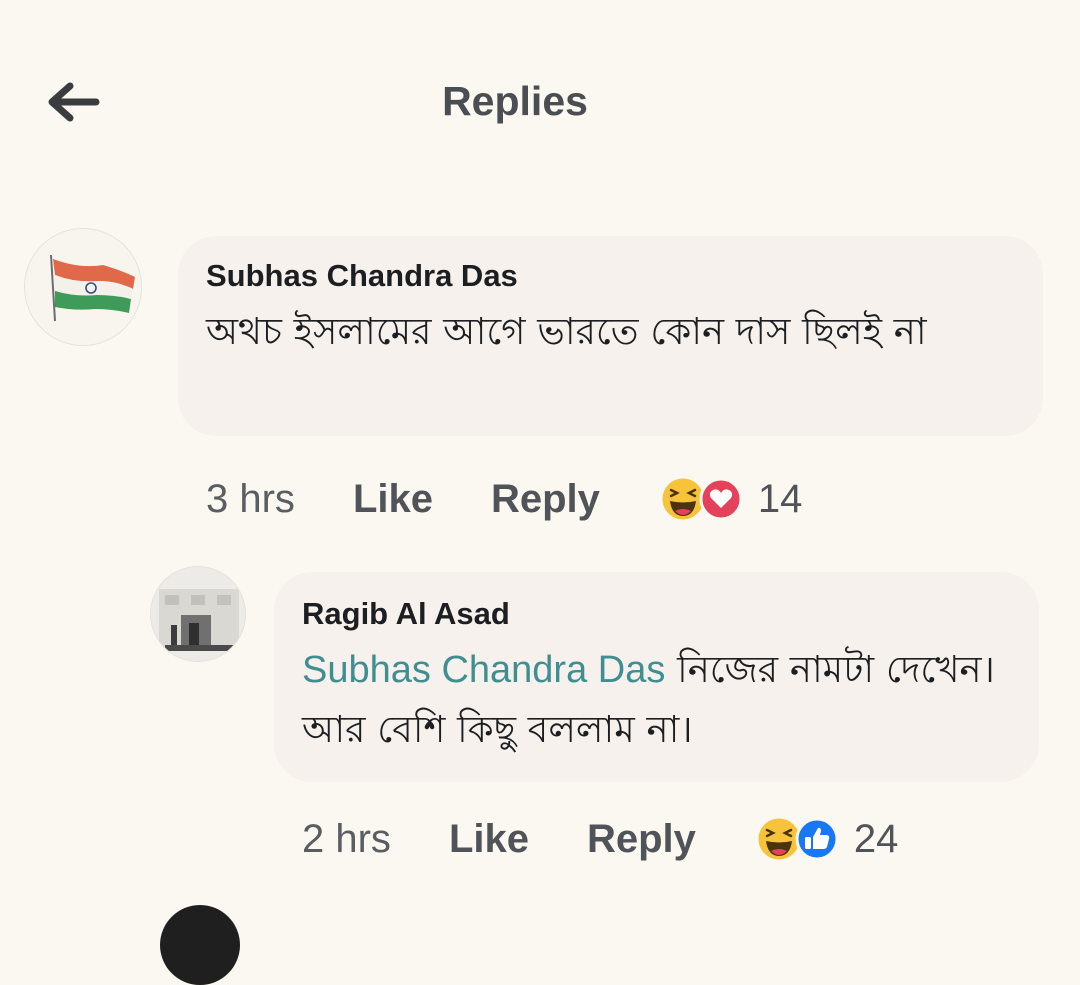  I want to click on comment-author: Ragib Al Asad, so click(406, 614).